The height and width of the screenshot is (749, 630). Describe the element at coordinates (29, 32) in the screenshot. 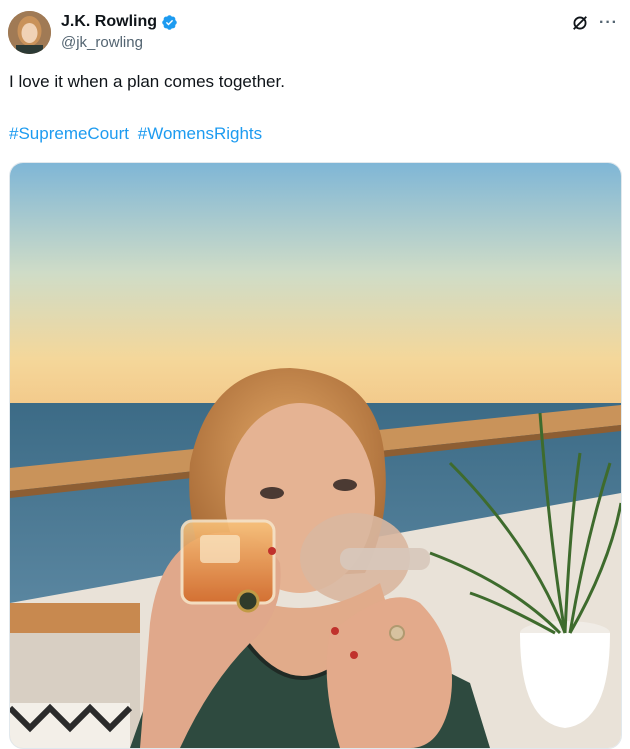

I see `avatar` at that location.